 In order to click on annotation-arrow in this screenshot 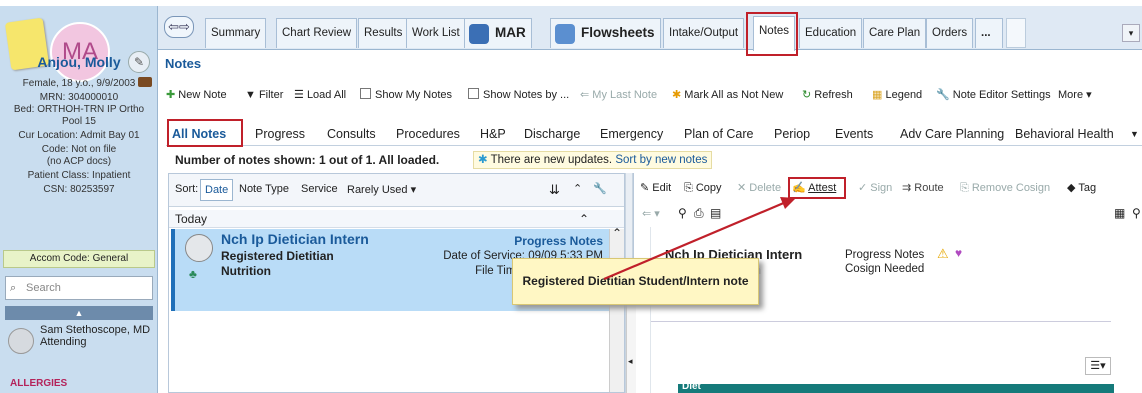, I will do `click(699, 239)`.